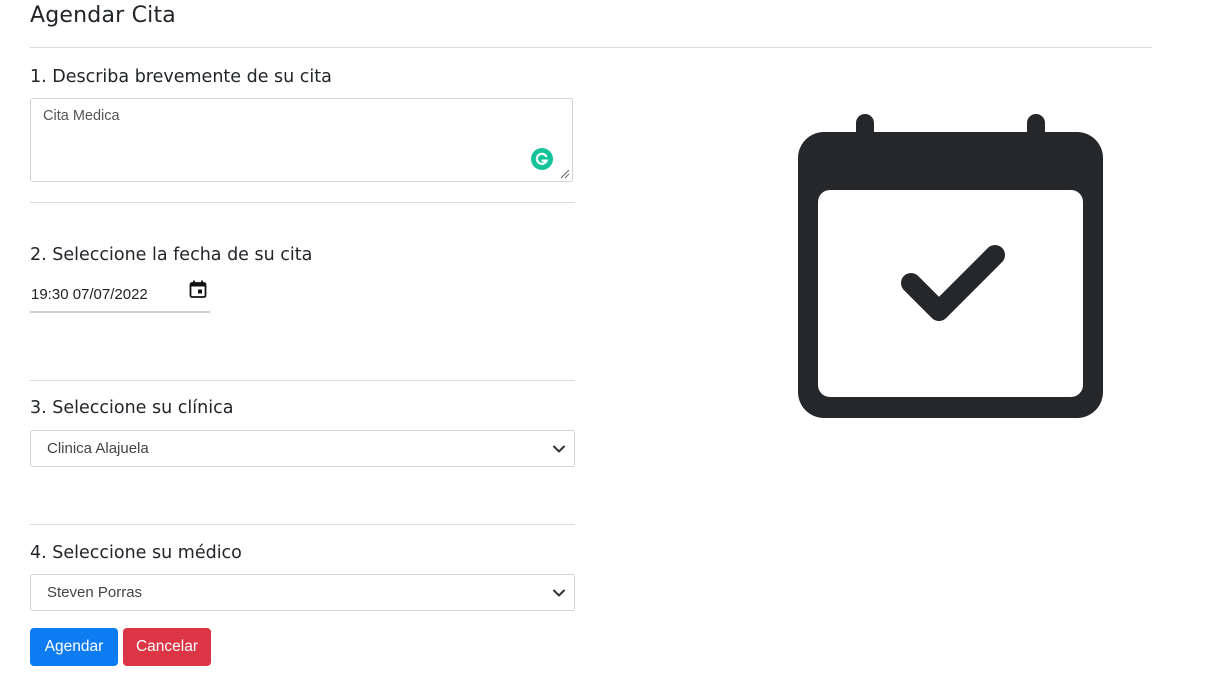 The image size is (1216, 684). I want to click on title-divider, so click(591, 47).